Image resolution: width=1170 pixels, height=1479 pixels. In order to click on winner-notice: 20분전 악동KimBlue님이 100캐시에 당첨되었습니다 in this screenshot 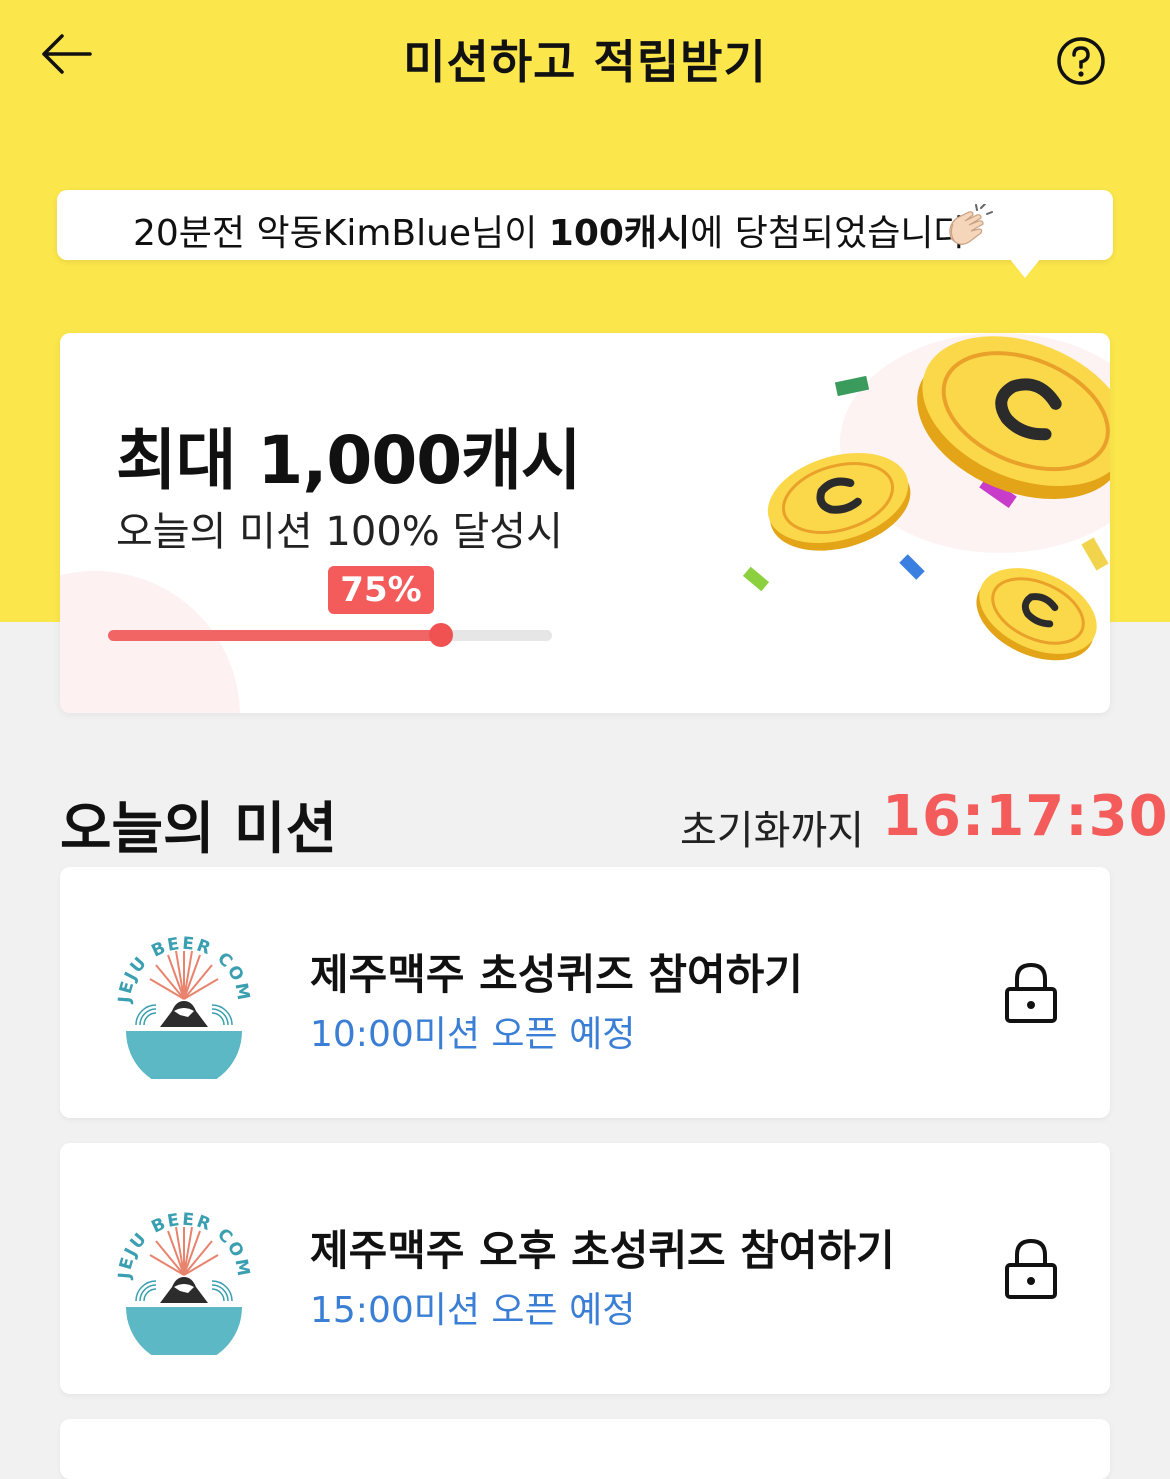, I will do `click(585, 234)`.